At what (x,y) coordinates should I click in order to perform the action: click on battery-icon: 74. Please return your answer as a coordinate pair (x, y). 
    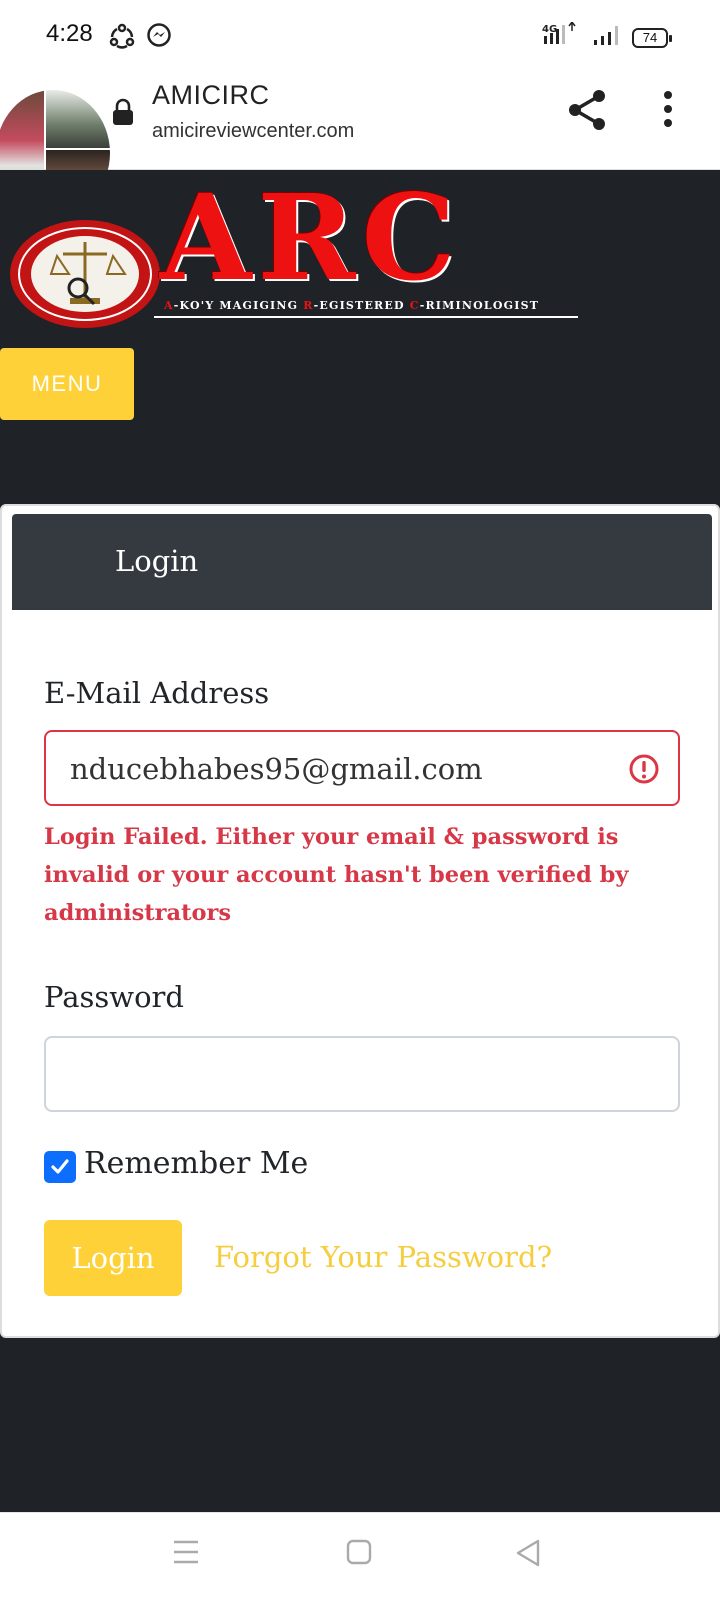
    Looking at the image, I should click on (652, 37).